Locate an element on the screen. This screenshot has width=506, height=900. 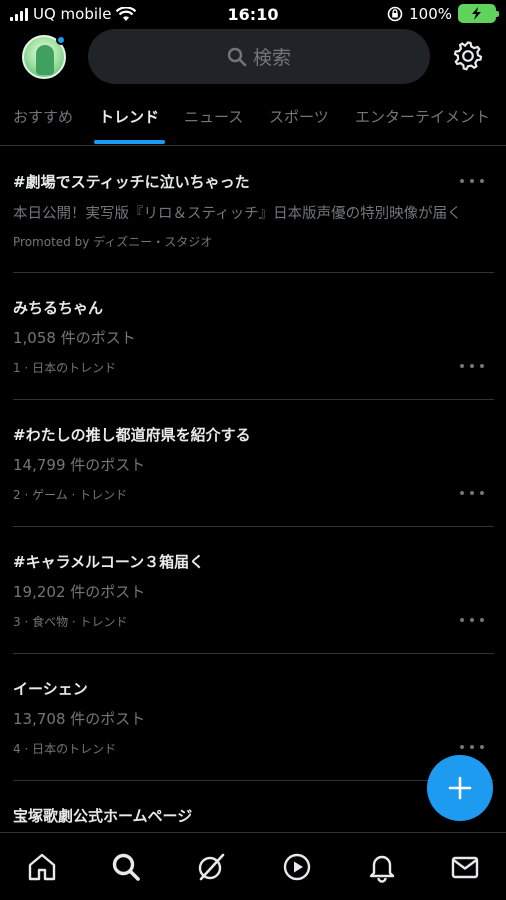
active-tab-indicator is located at coordinates (129, 142).